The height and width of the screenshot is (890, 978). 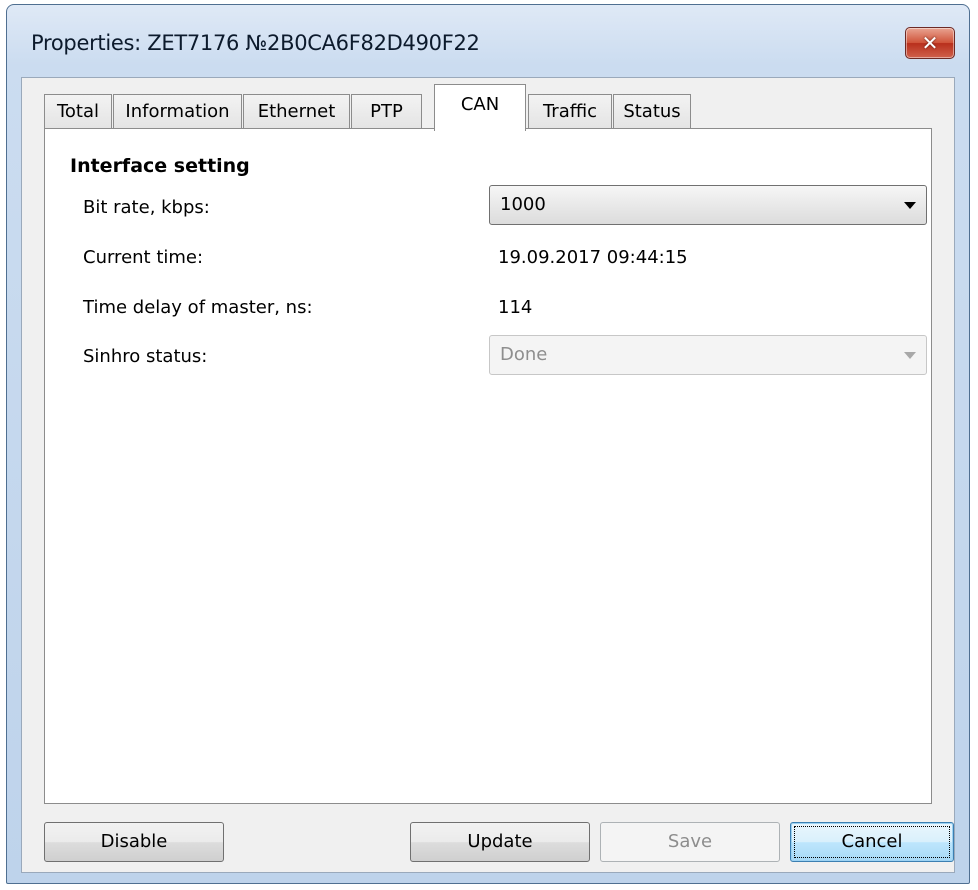 What do you see at coordinates (480, 107) in the screenshot?
I see `tab-can: CAN` at bounding box center [480, 107].